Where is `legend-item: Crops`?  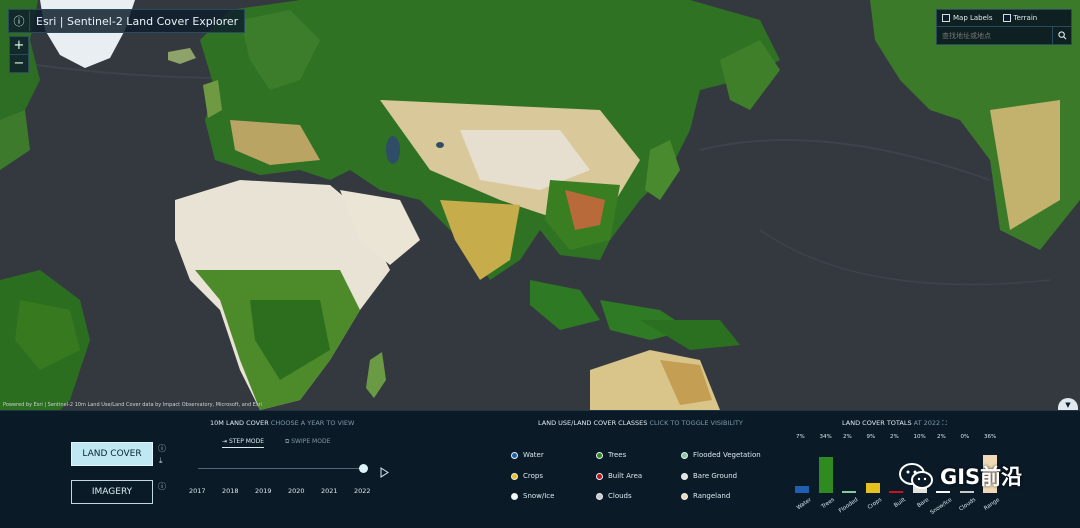
legend-item: Crops is located at coordinates (527, 476).